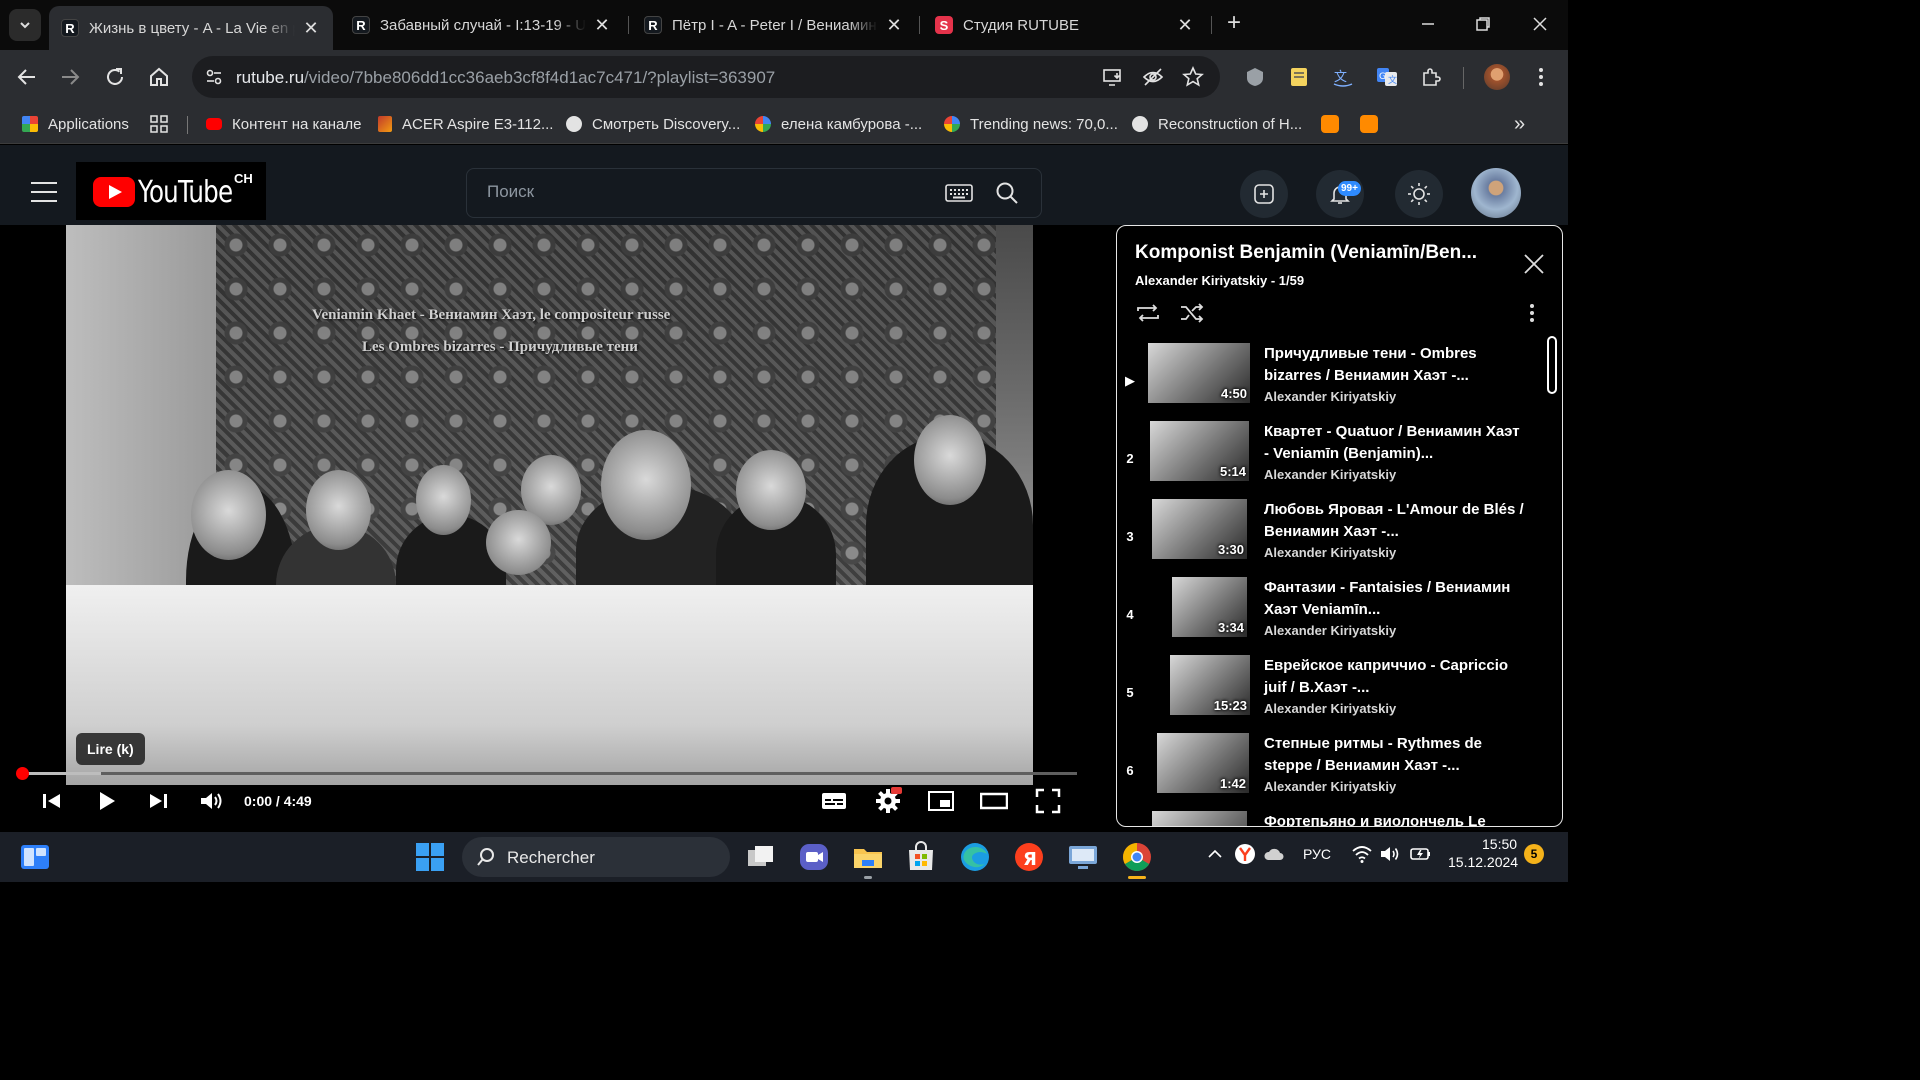 The image size is (1920, 1080). Describe the element at coordinates (1499, 844) in the screenshot. I see `clock-time: 15:50` at that location.